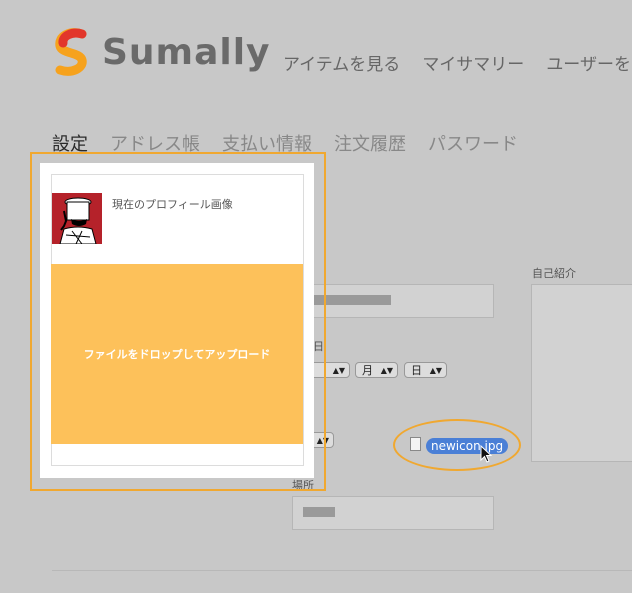  What do you see at coordinates (72, 53) in the screenshot?
I see `sumally-logo-icon` at bounding box center [72, 53].